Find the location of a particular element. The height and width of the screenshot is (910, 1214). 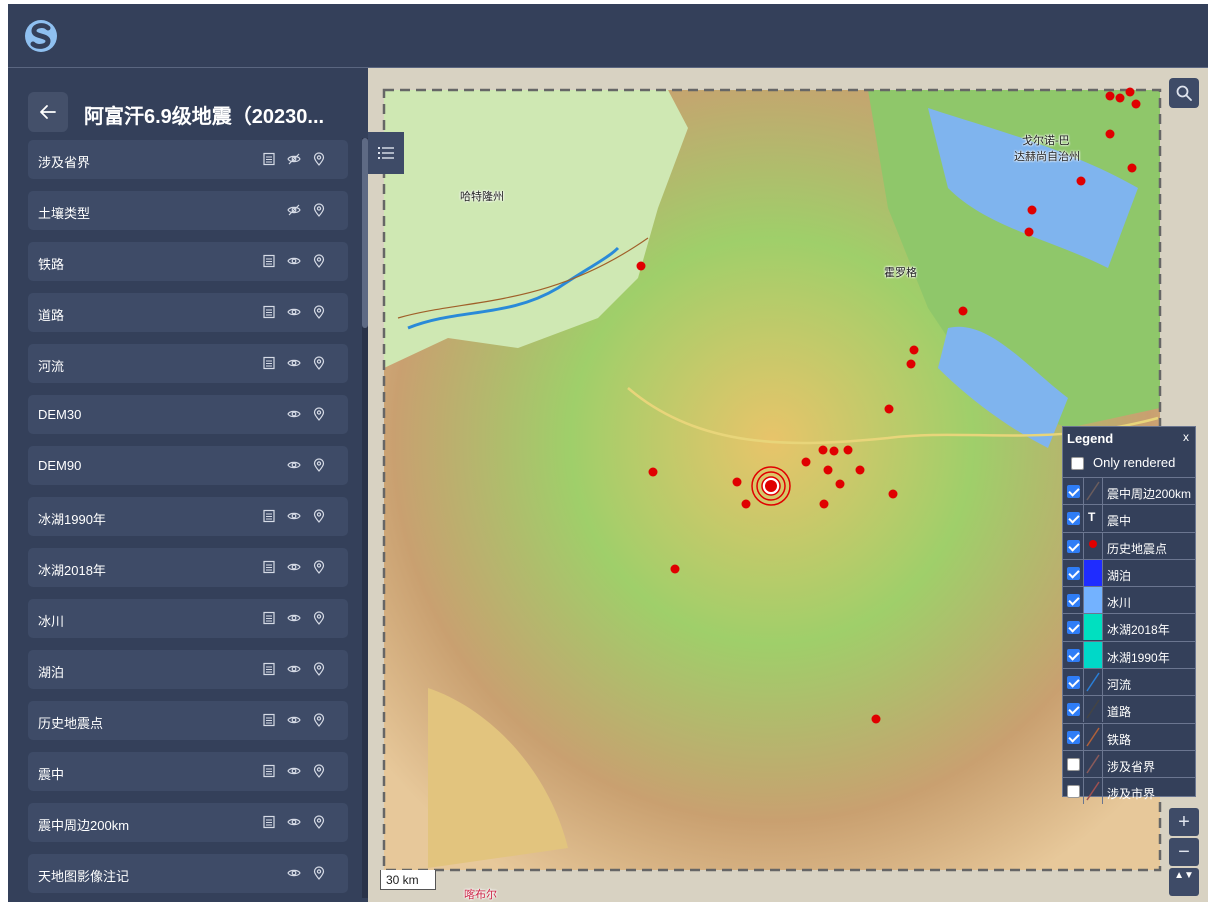

layer-list-toggle-button is located at coordinates (386, 153).